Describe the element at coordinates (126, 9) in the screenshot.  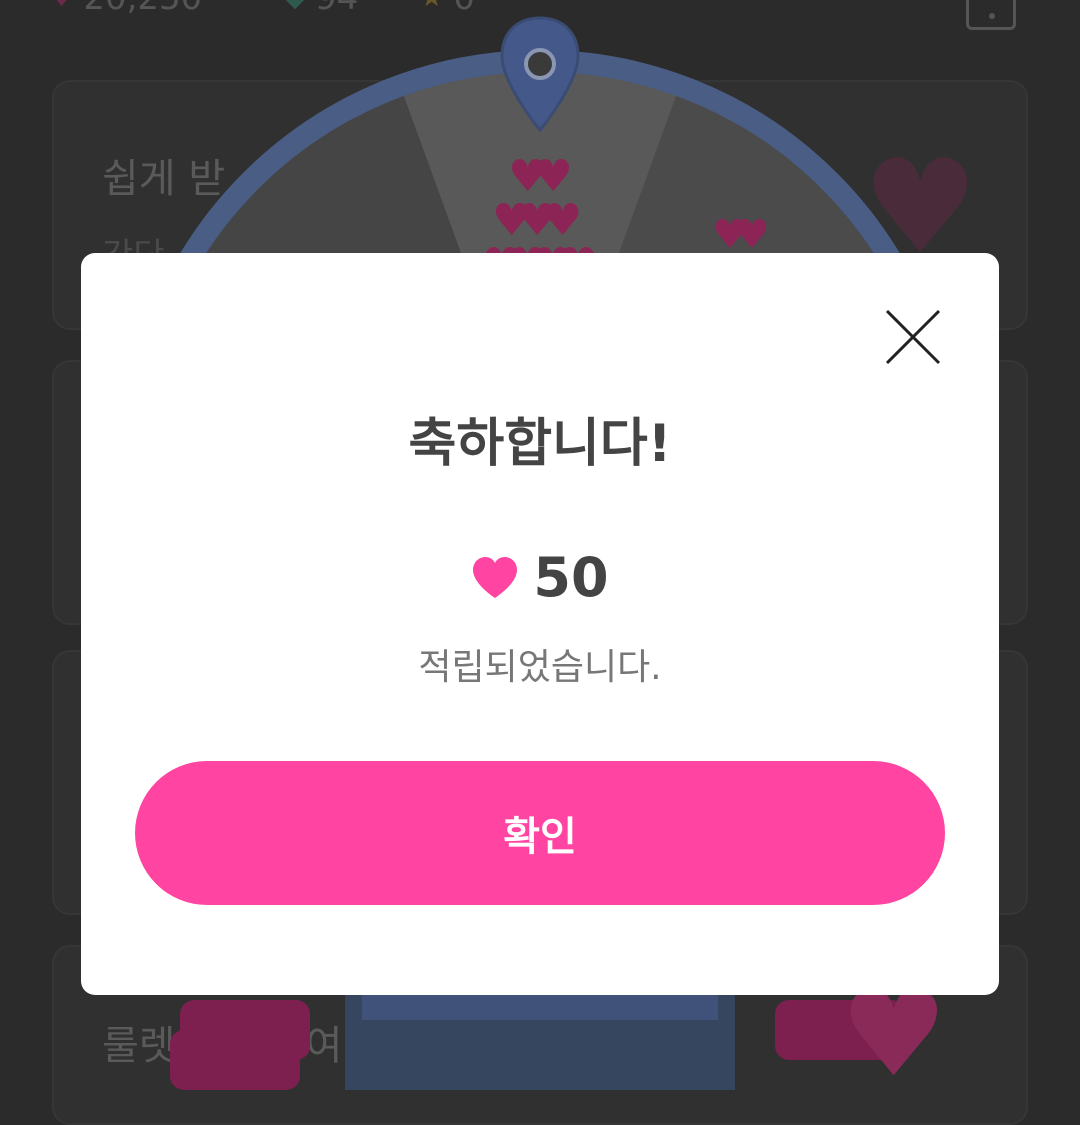
I see `heart-balance: ♥ 20,250` at that location.